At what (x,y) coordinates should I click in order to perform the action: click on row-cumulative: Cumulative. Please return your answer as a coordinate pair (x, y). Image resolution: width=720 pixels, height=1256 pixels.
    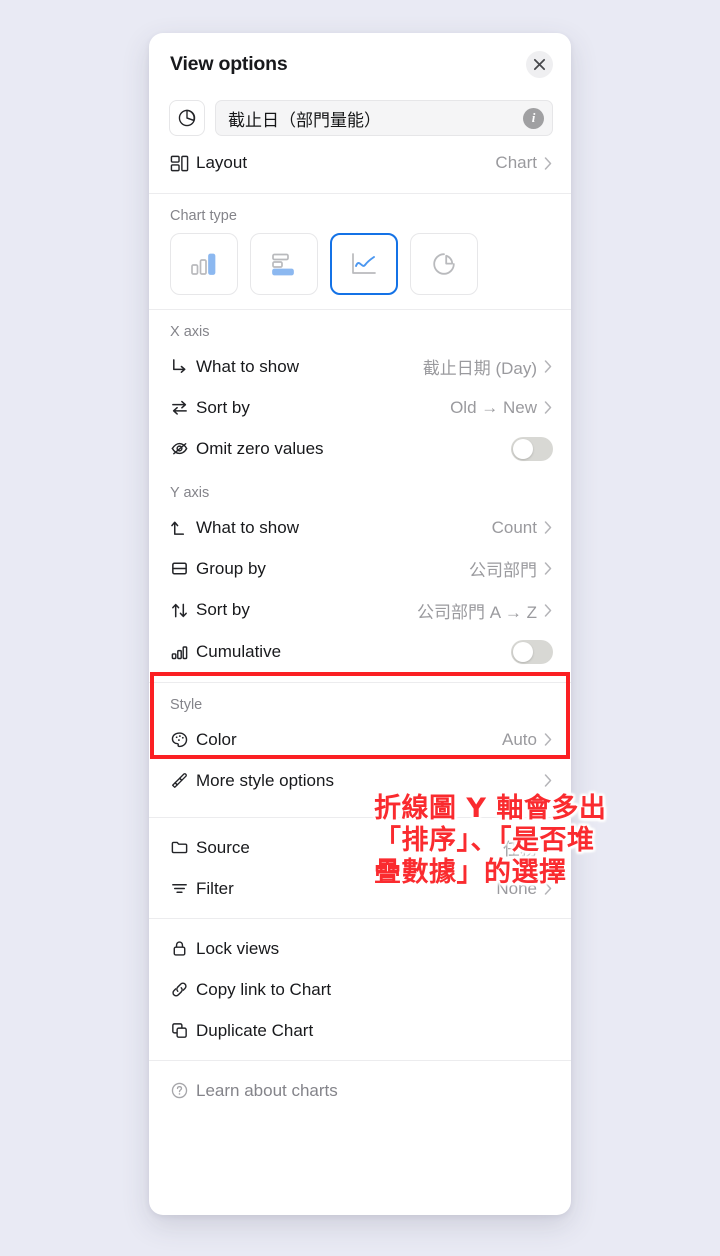
    Looking at the image, I should click on (360, 652).